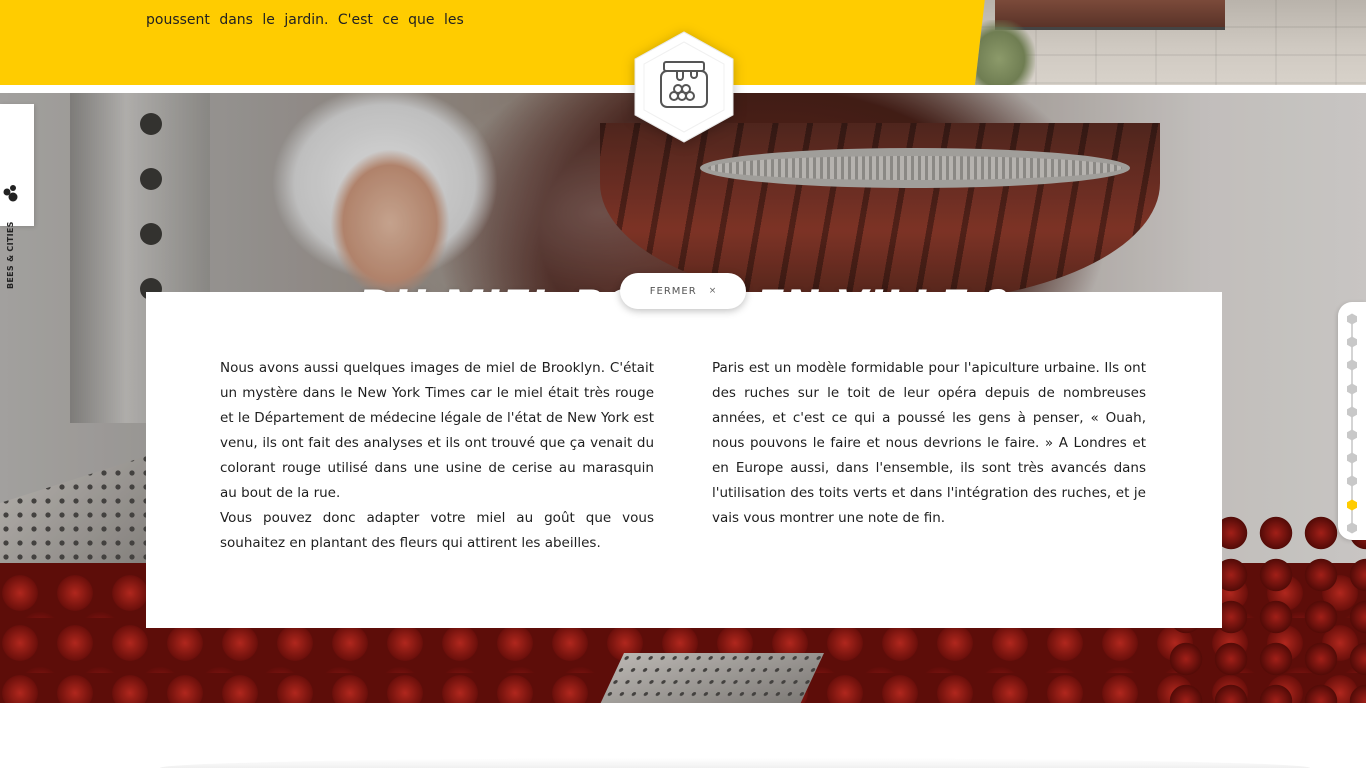 The image size is (1366, 768). What do you see at coordinates (1170, 42) in the screenshot?
I see `garden-photo` at bounding box center [1170, 42].